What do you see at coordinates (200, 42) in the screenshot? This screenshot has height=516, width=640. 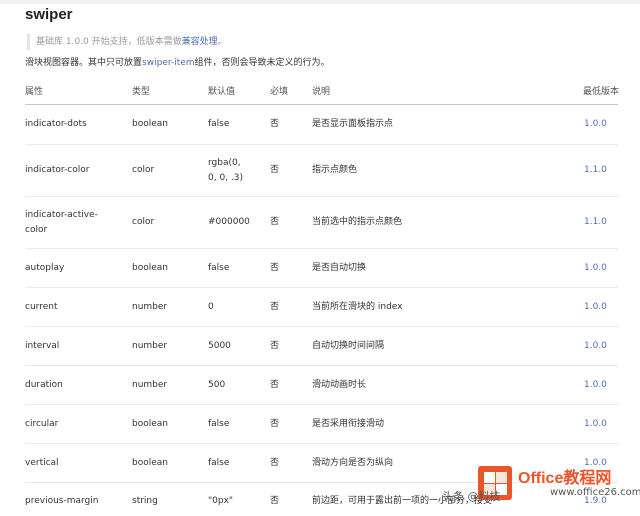 I see `compat-link: 兼容处理` at bounding box center [200, 42].